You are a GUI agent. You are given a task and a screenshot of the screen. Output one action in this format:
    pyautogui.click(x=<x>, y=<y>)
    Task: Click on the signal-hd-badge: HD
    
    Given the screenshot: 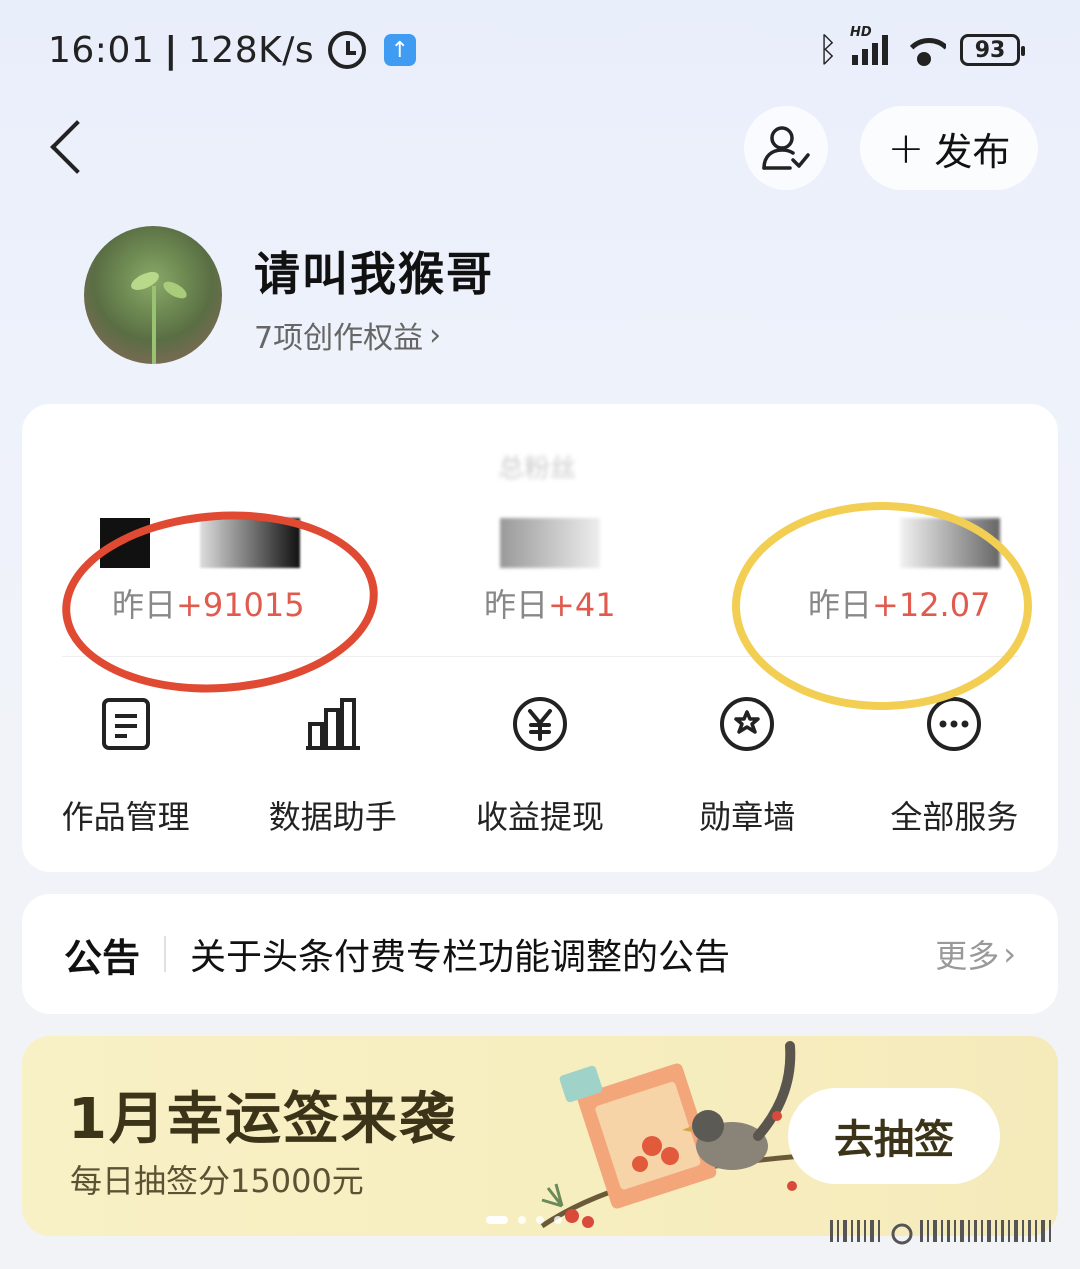 What is the action you would take?
    pyautogui.click(x=861, y=32)
    